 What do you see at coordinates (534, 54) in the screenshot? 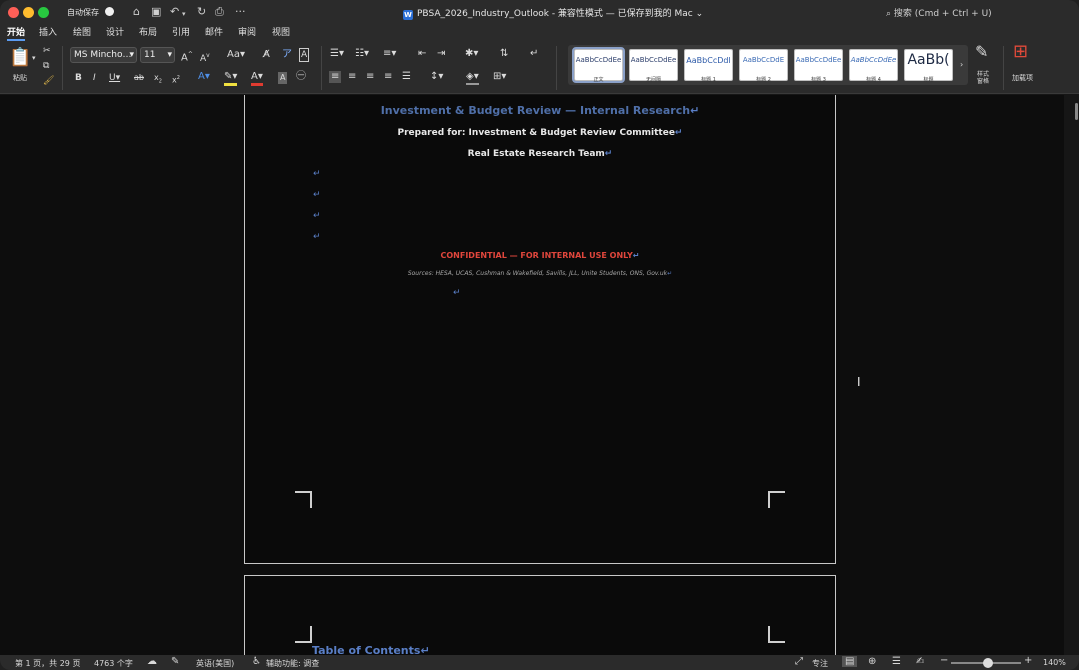
I see `show-formatting-icon: ↵` at bounding box center [534, 54].